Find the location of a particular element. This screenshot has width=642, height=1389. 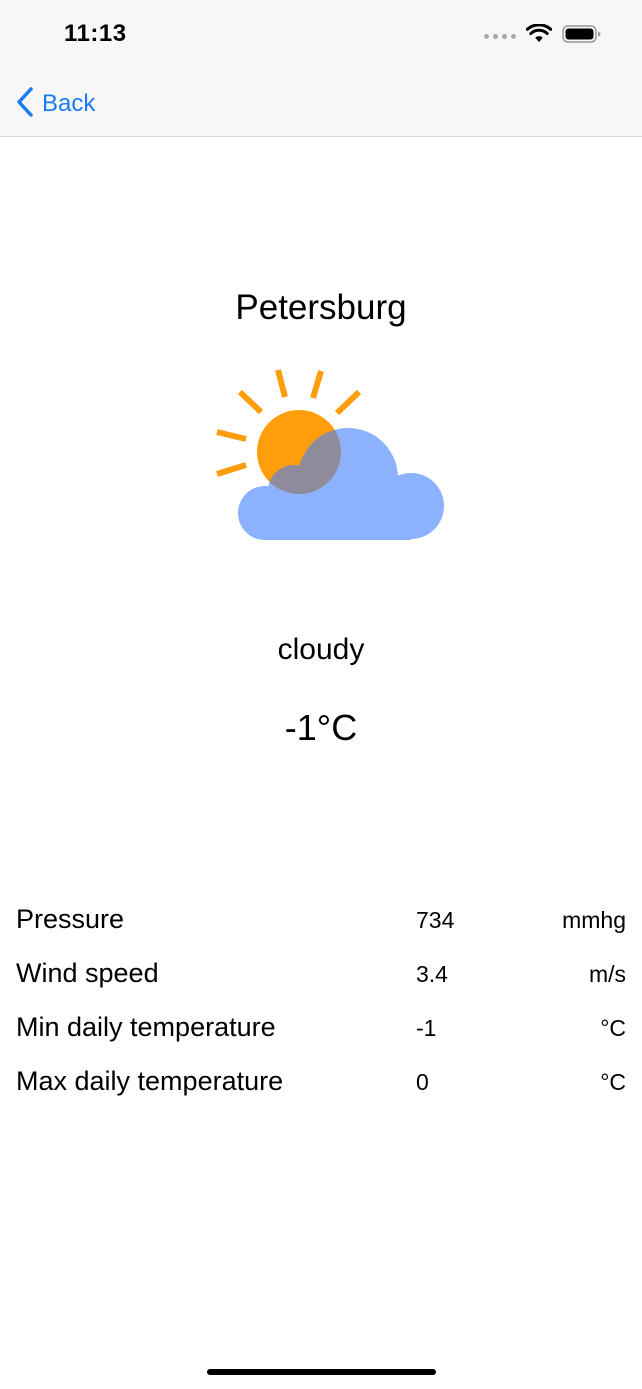

detail-unit: mmhg is located at coordinates (594, 920).